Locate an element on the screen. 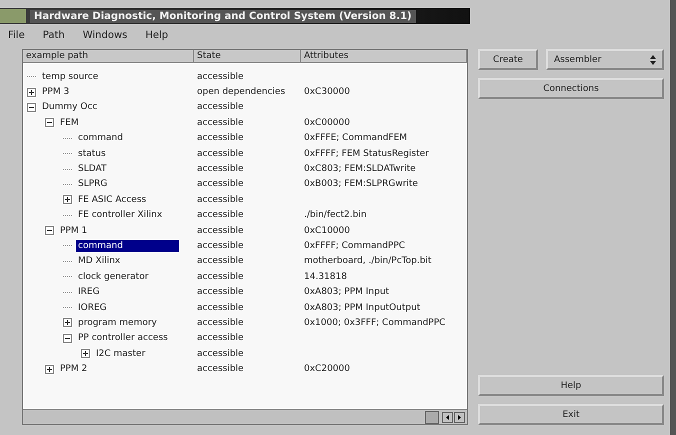  tree-item: Dummy Occ is located at coordinates (70, 107).